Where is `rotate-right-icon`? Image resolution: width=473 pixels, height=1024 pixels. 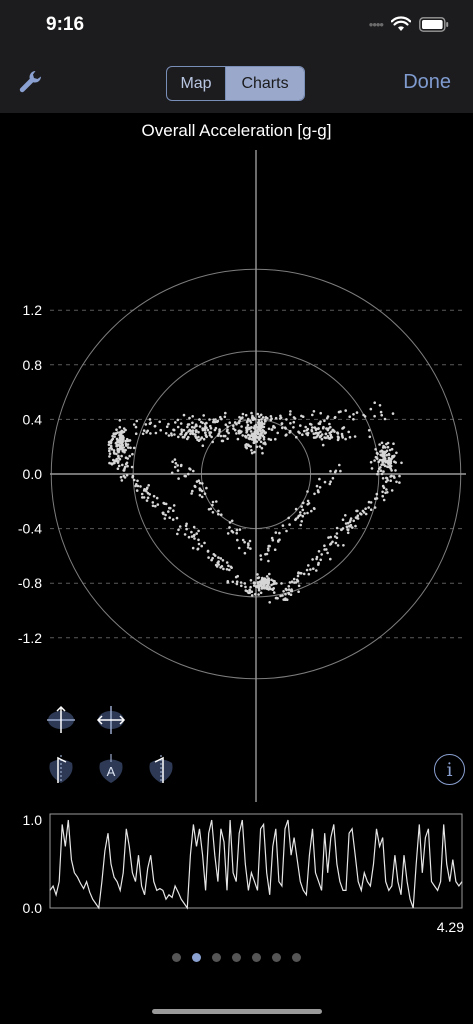 rotate-right-icon is located at coordinates (161, 771).